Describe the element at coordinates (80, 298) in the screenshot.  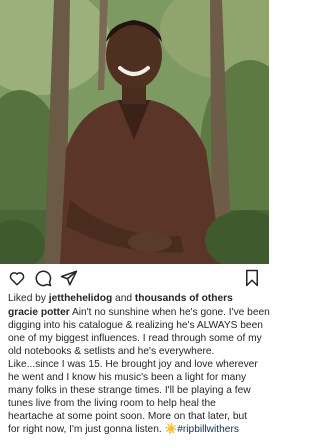
I see `liked-by-user-link: jetthehelidog` at that location.